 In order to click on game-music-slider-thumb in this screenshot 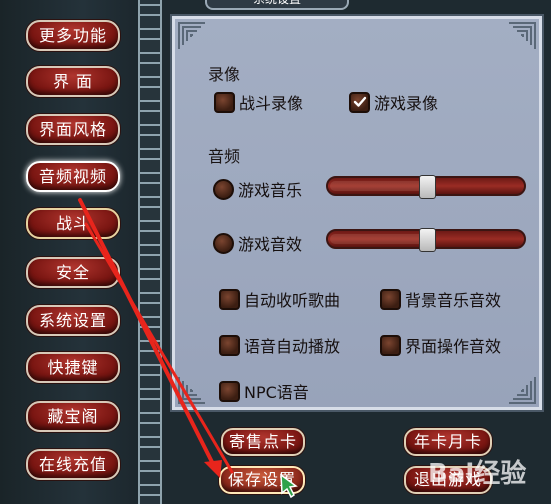, I will do `click(427, 187)`.